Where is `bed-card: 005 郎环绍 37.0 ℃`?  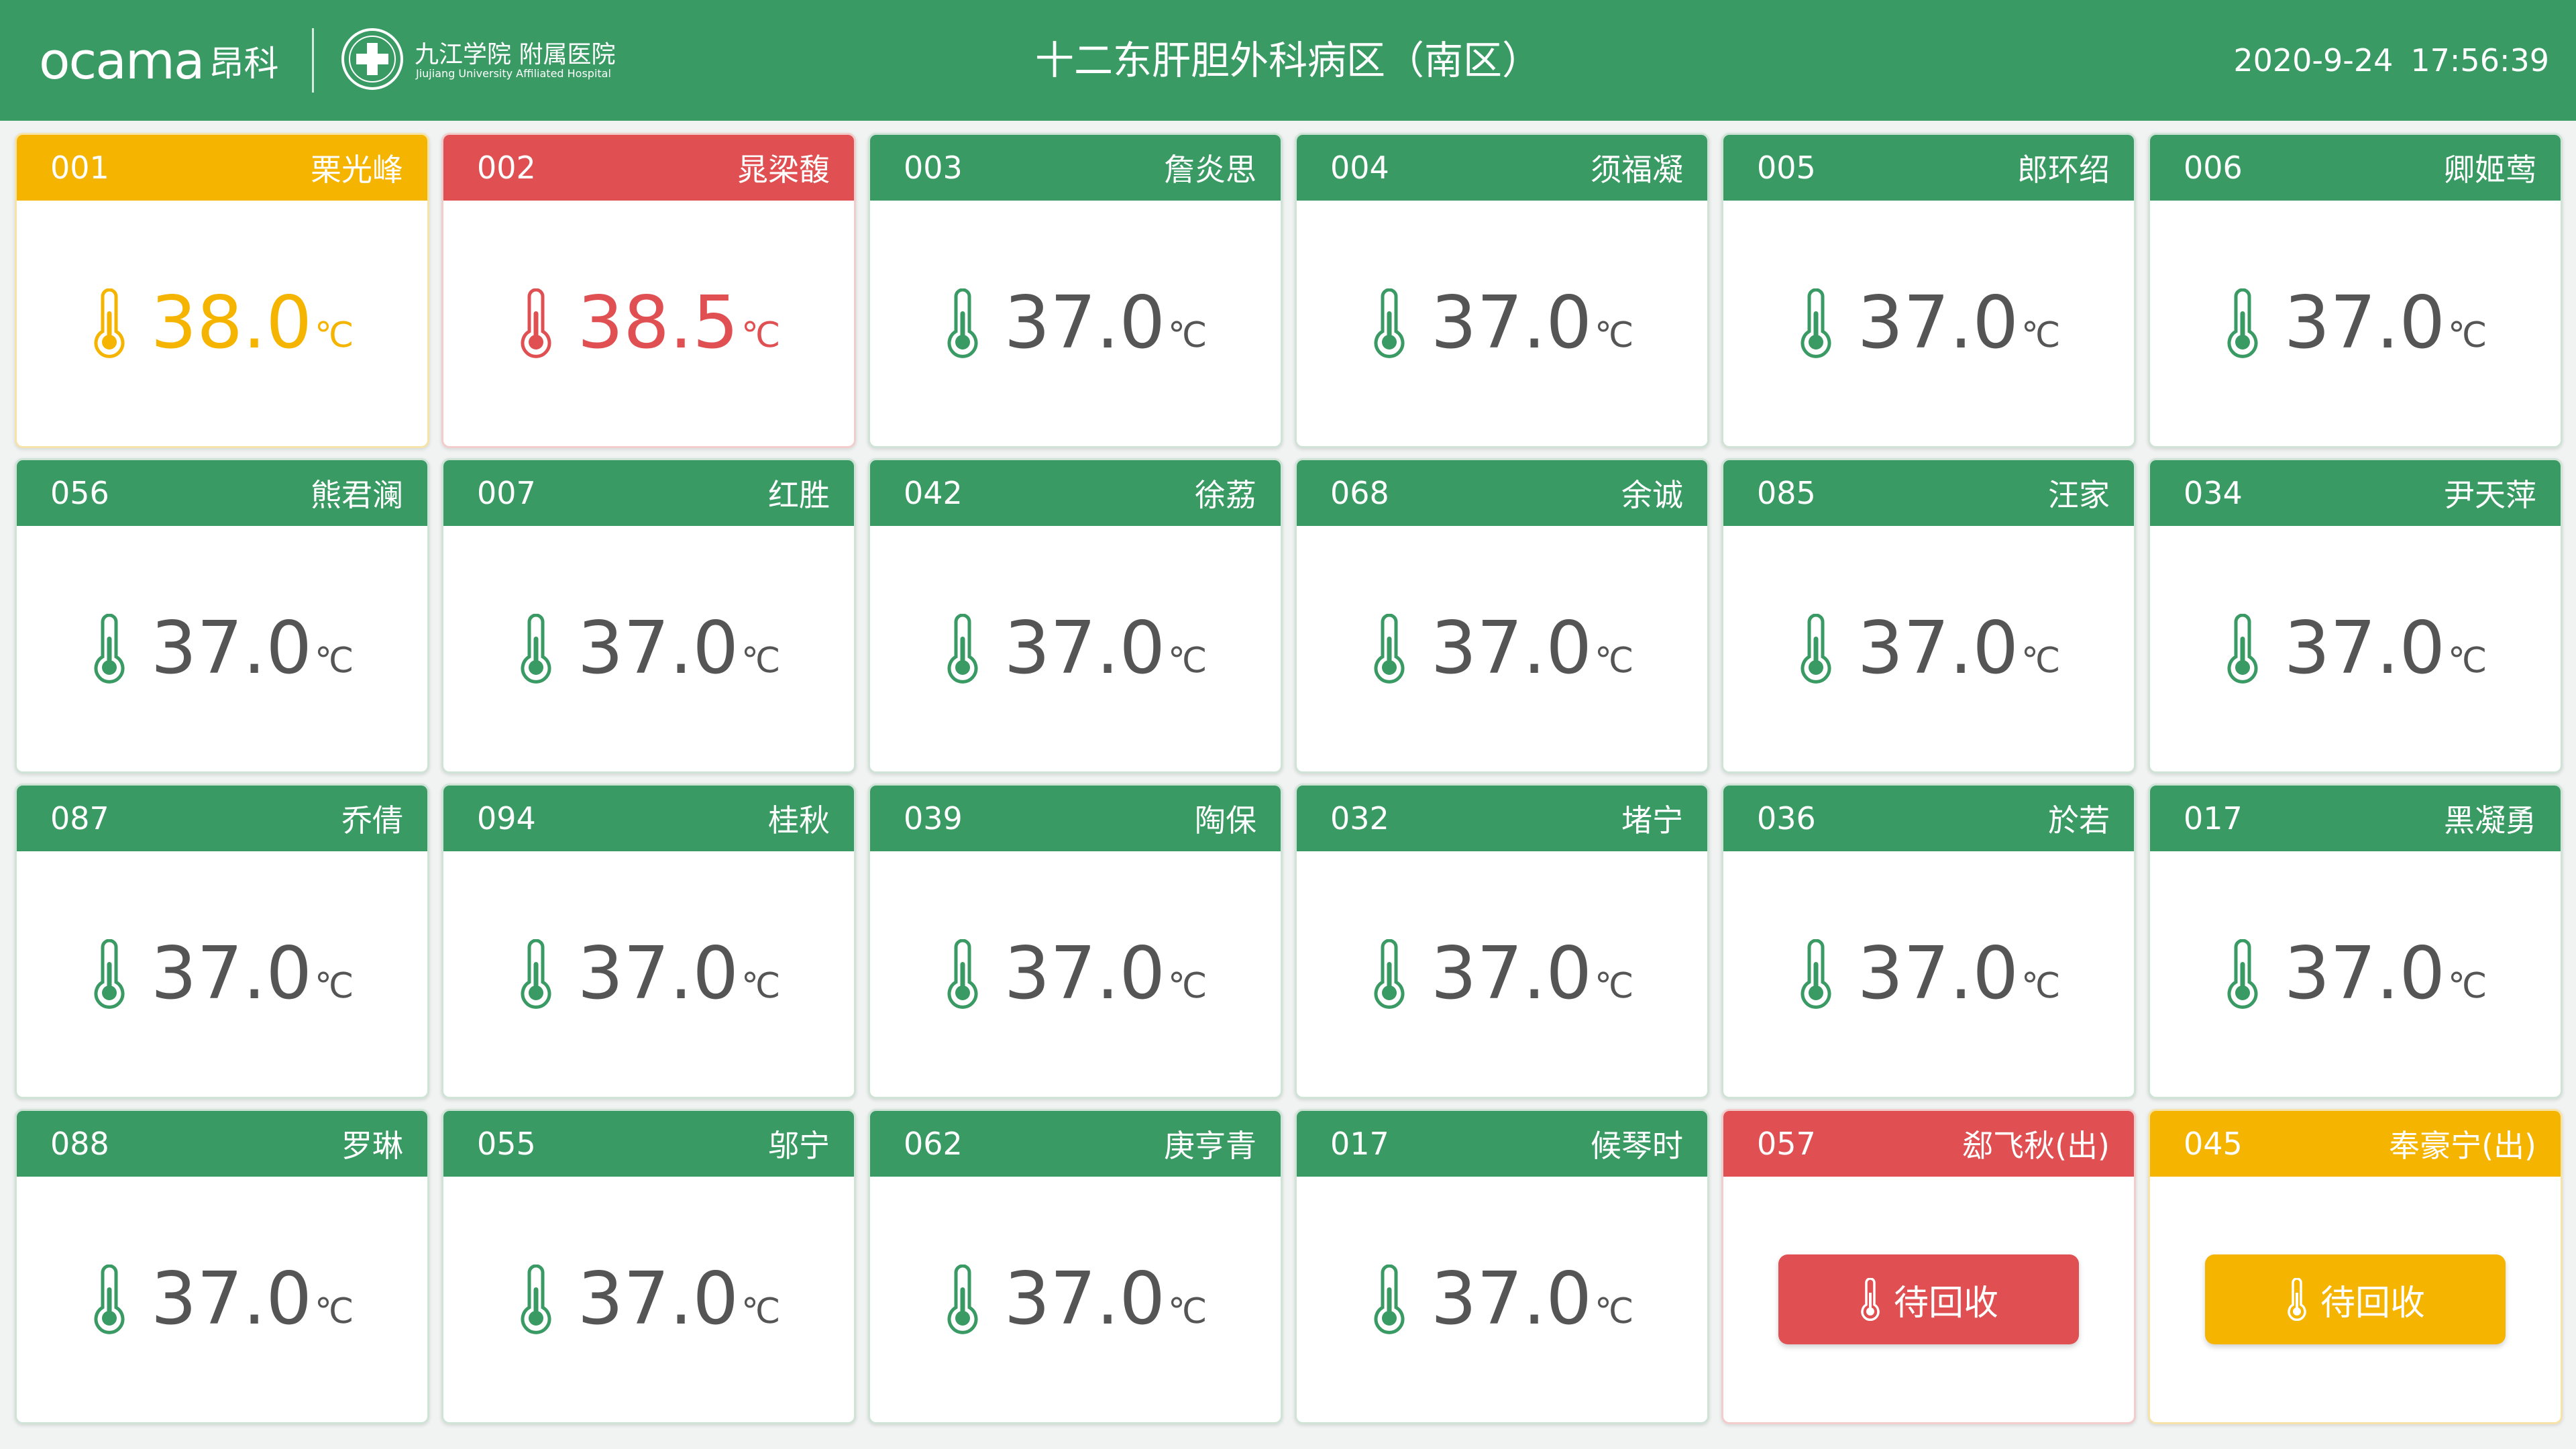
bed-card: 005 郎环绍 37.0 ℃ is located at coordinates (1928, 290).